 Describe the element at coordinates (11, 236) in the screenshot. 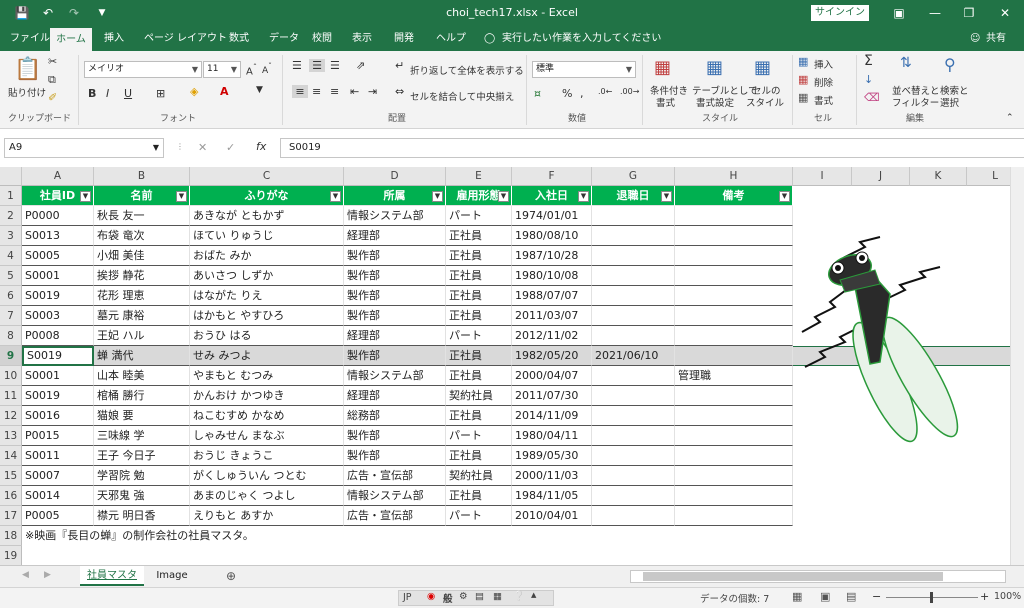

I see `row-header: 3` at that location.